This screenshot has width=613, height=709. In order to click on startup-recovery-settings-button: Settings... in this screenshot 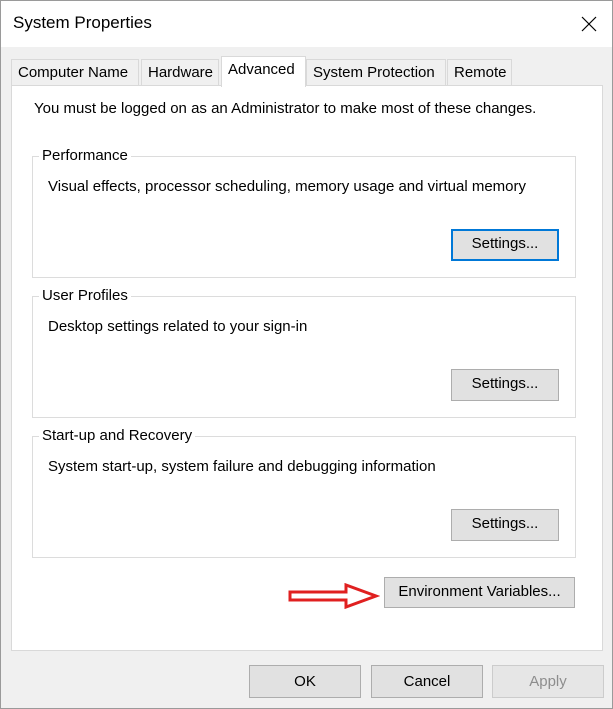, I will do `click(505, 525)`.